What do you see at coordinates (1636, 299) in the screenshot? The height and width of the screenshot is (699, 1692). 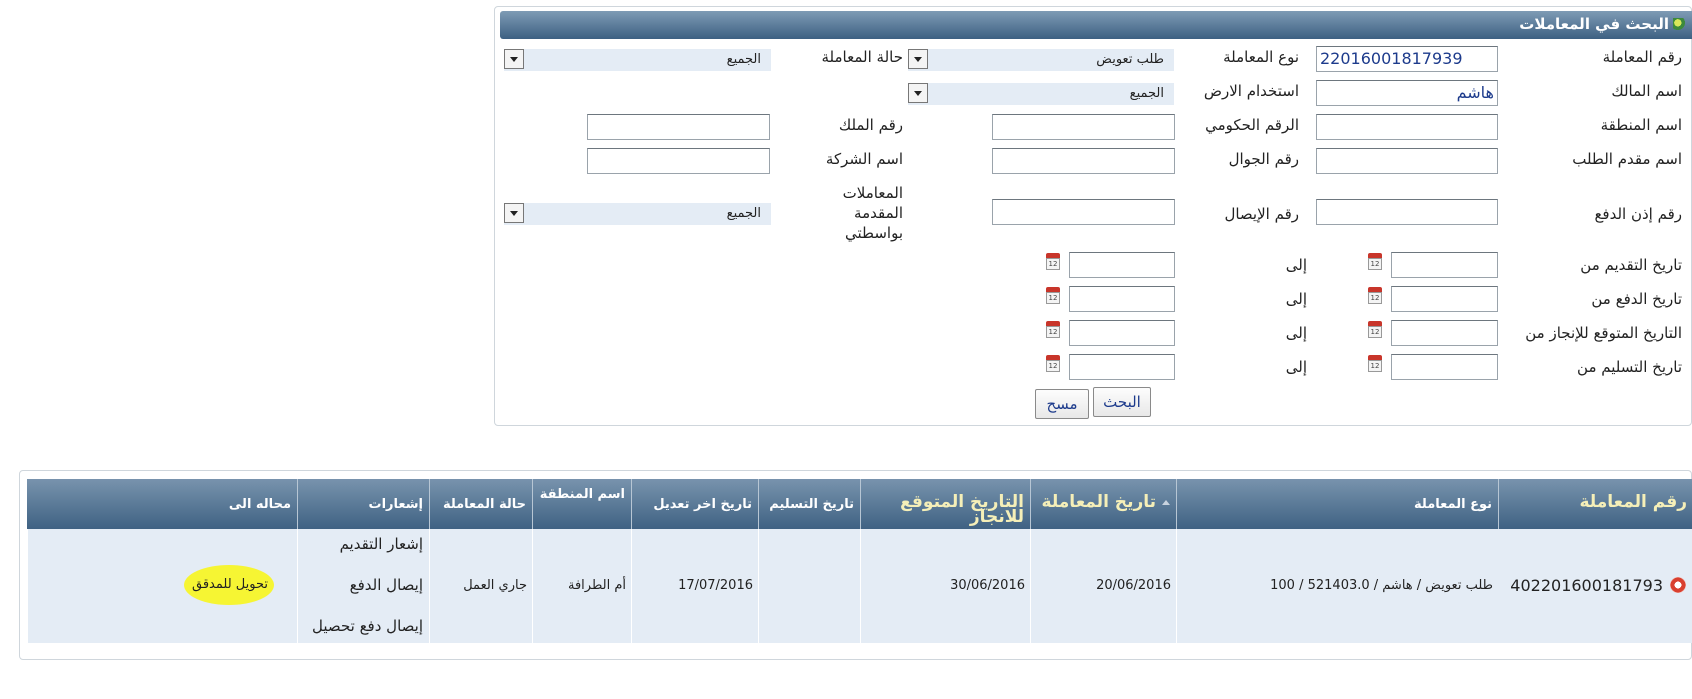 I see `label-payment-date-from: تاريخ الدفع من` at bounding box center [1636, 299].